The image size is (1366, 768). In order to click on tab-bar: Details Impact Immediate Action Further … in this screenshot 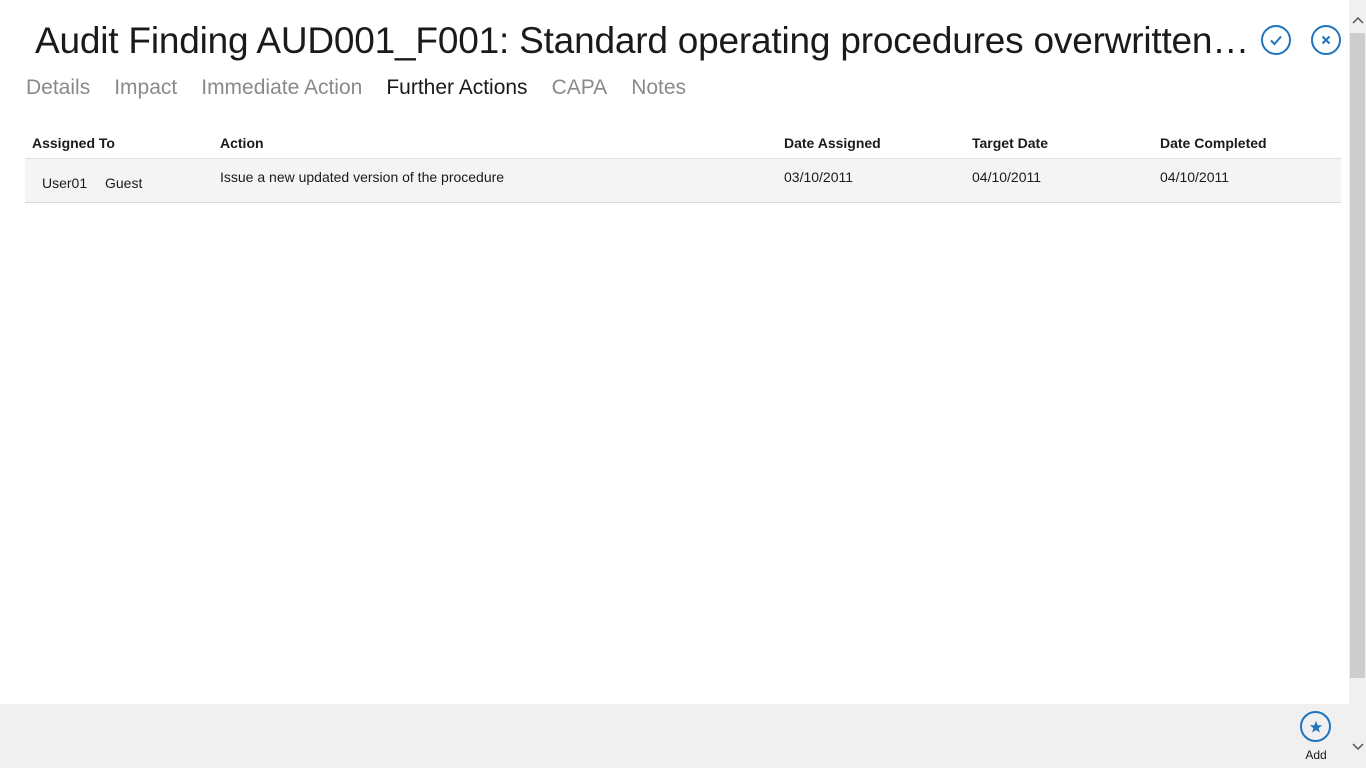, I will do `click(368, 88)`.